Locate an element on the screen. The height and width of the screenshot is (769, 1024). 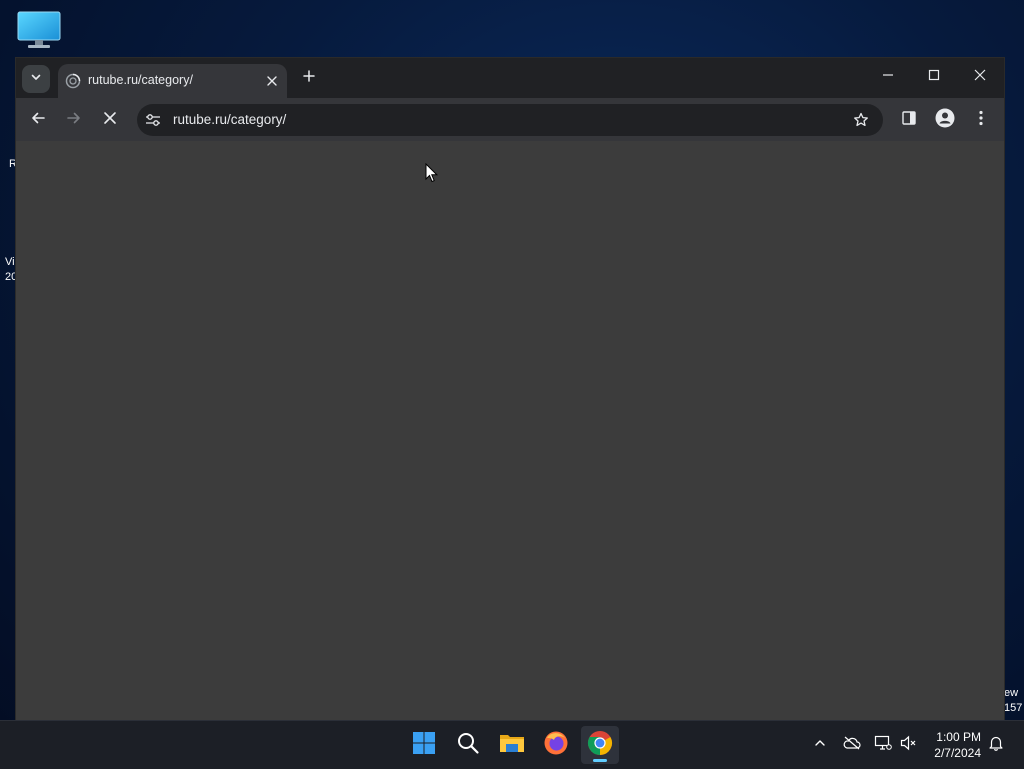
windows-start-icon is located at coordinates (424, 745).